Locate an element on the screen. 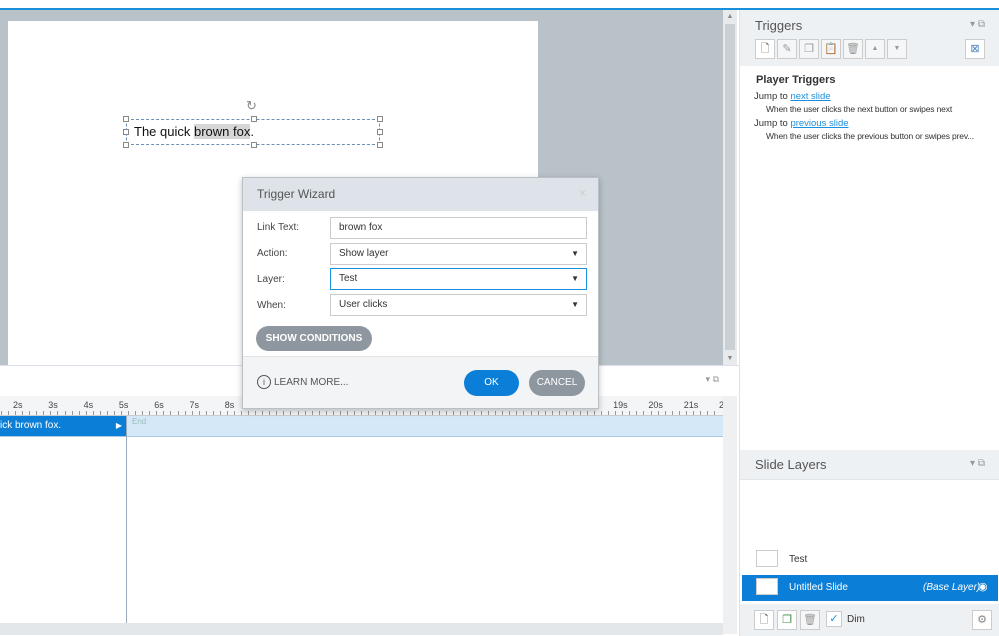 Image resolution: width=999 pixels, height=636 pixels. ruler-tick-label: 20s is located at coordinates (655, 405).